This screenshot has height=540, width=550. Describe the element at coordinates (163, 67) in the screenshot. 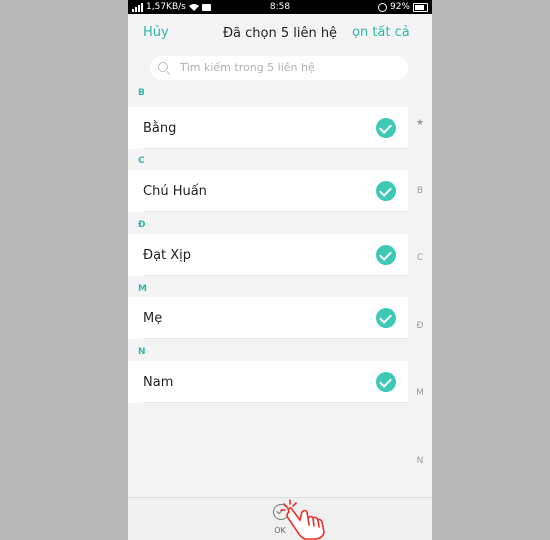

I see `search-icon` at that location.